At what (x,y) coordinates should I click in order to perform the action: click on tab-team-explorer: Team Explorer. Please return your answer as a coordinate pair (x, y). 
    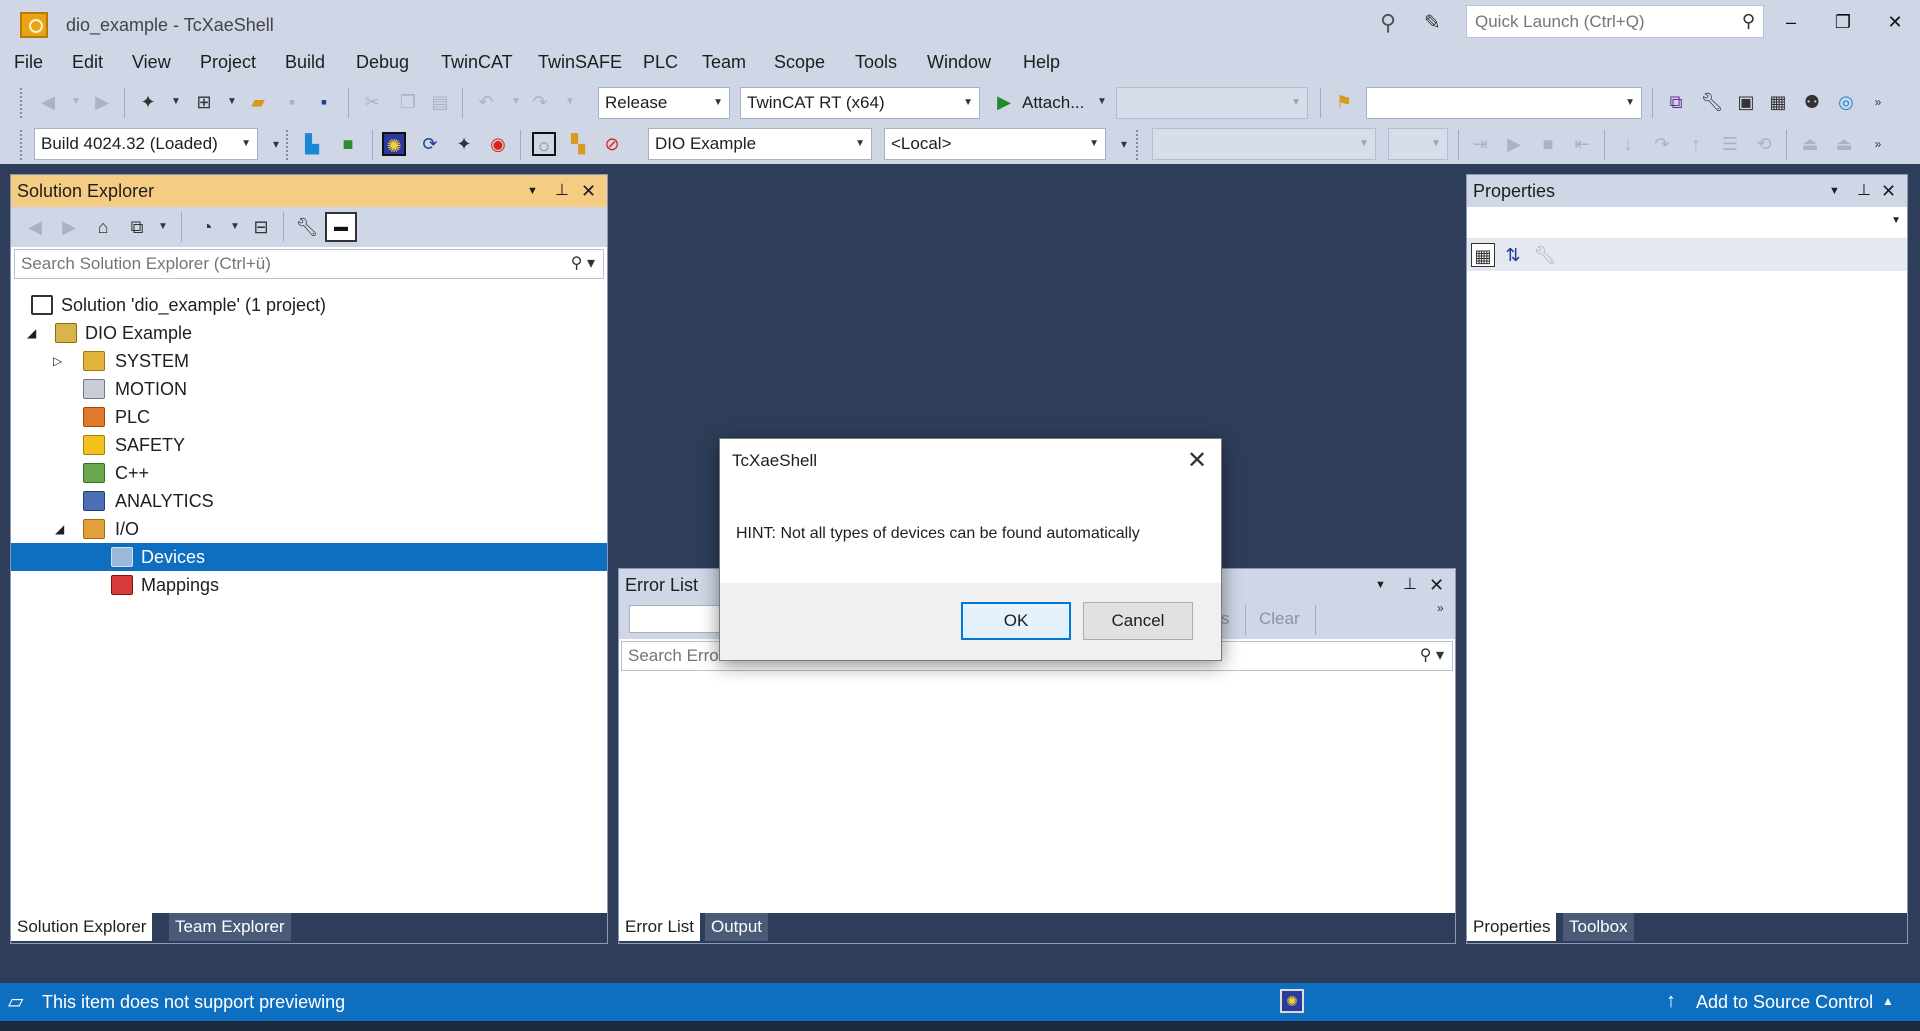
    Looking at the image, I should click on (230, 927).